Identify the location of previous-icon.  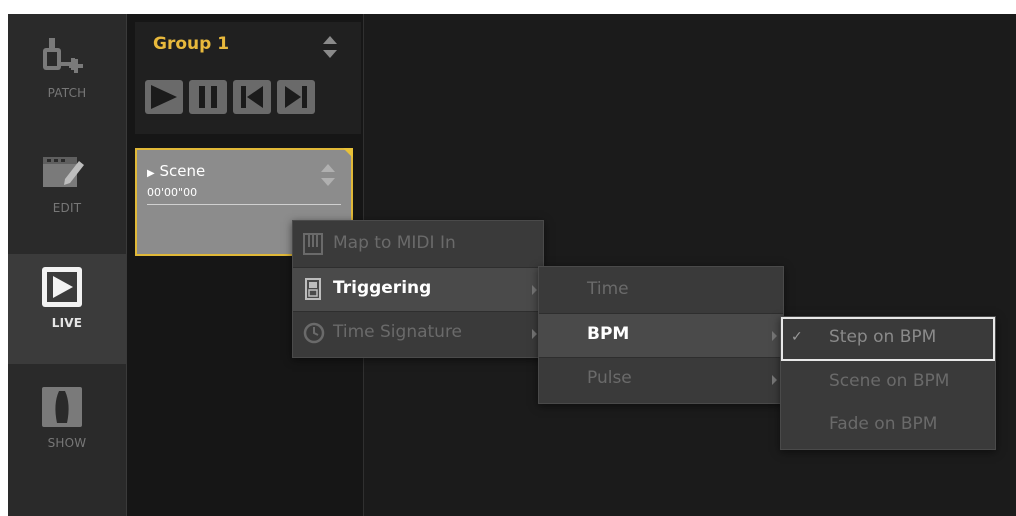
(252, 97).